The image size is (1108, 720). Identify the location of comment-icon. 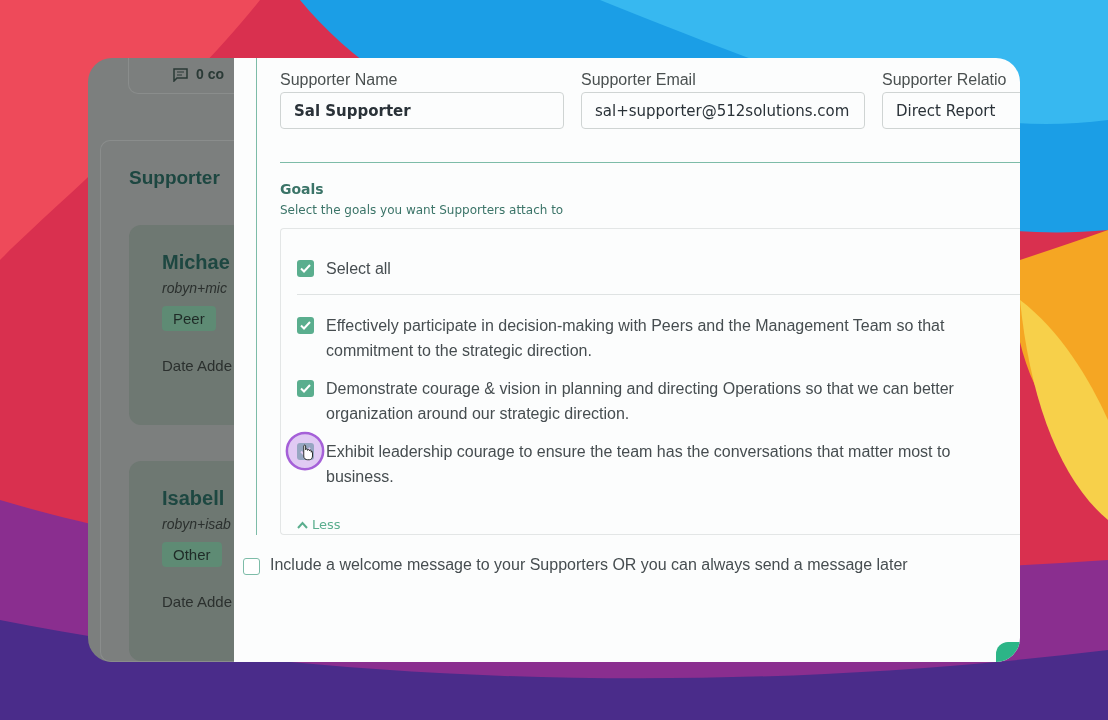
(180, 75).